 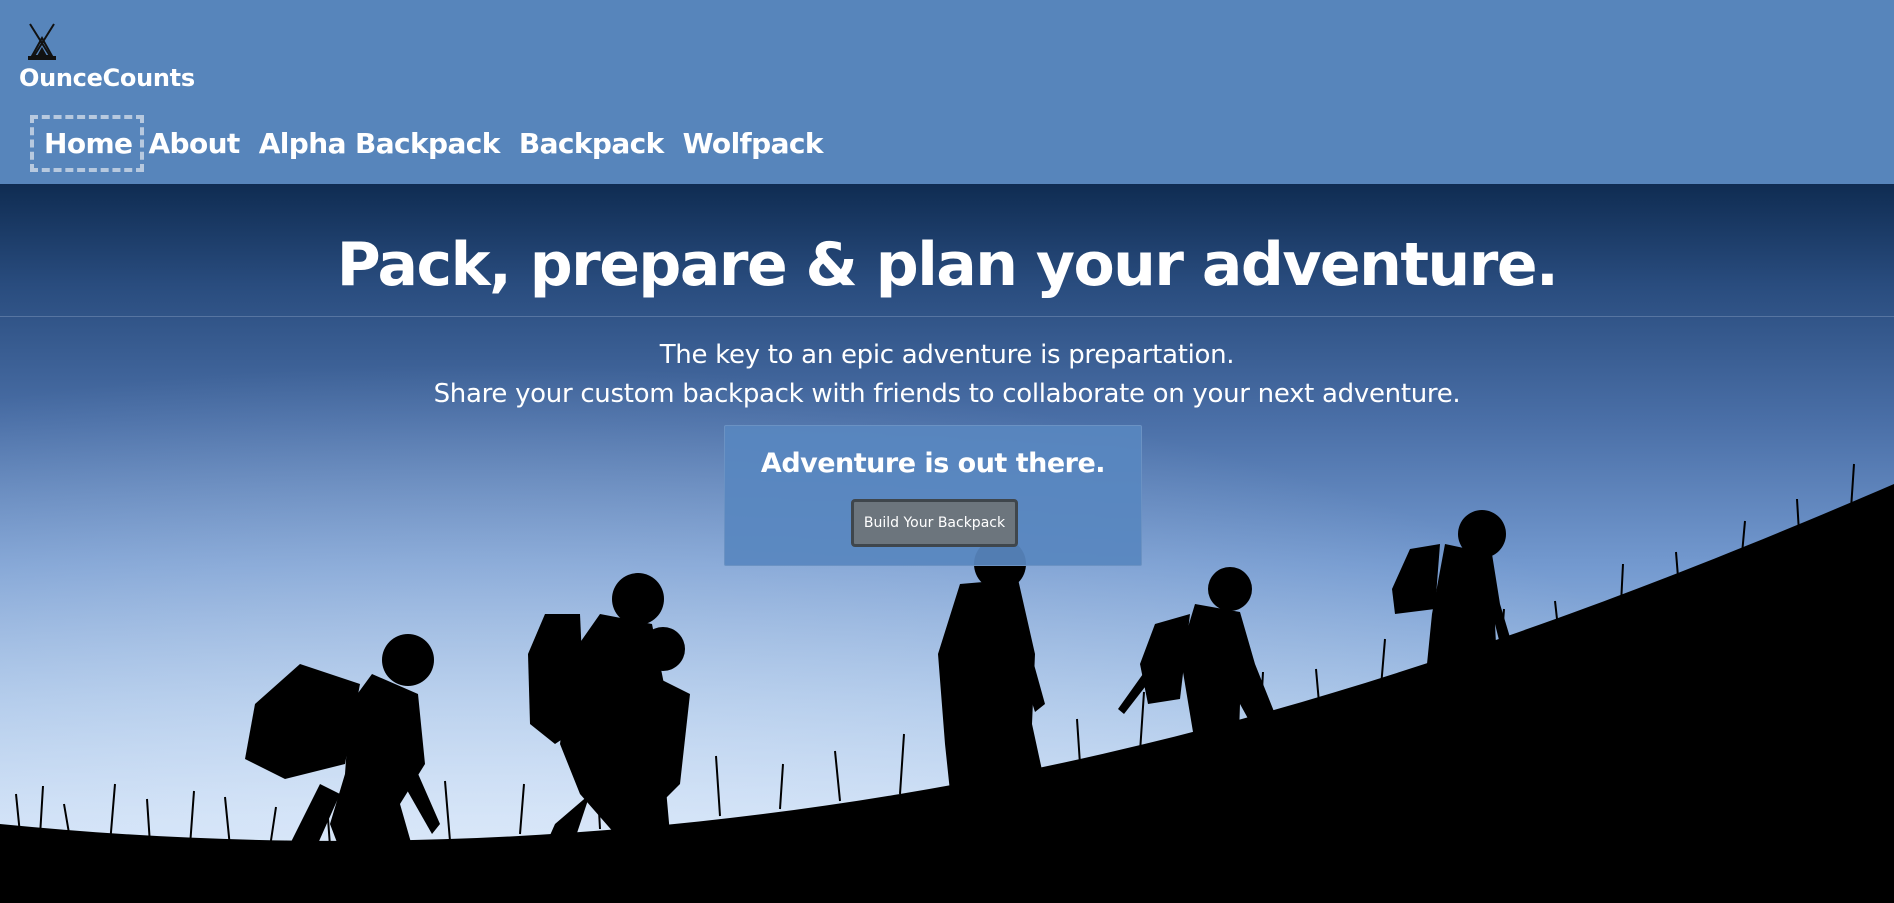 I want to click on brand-name: OunceCounts, so click(x=107, y=78).